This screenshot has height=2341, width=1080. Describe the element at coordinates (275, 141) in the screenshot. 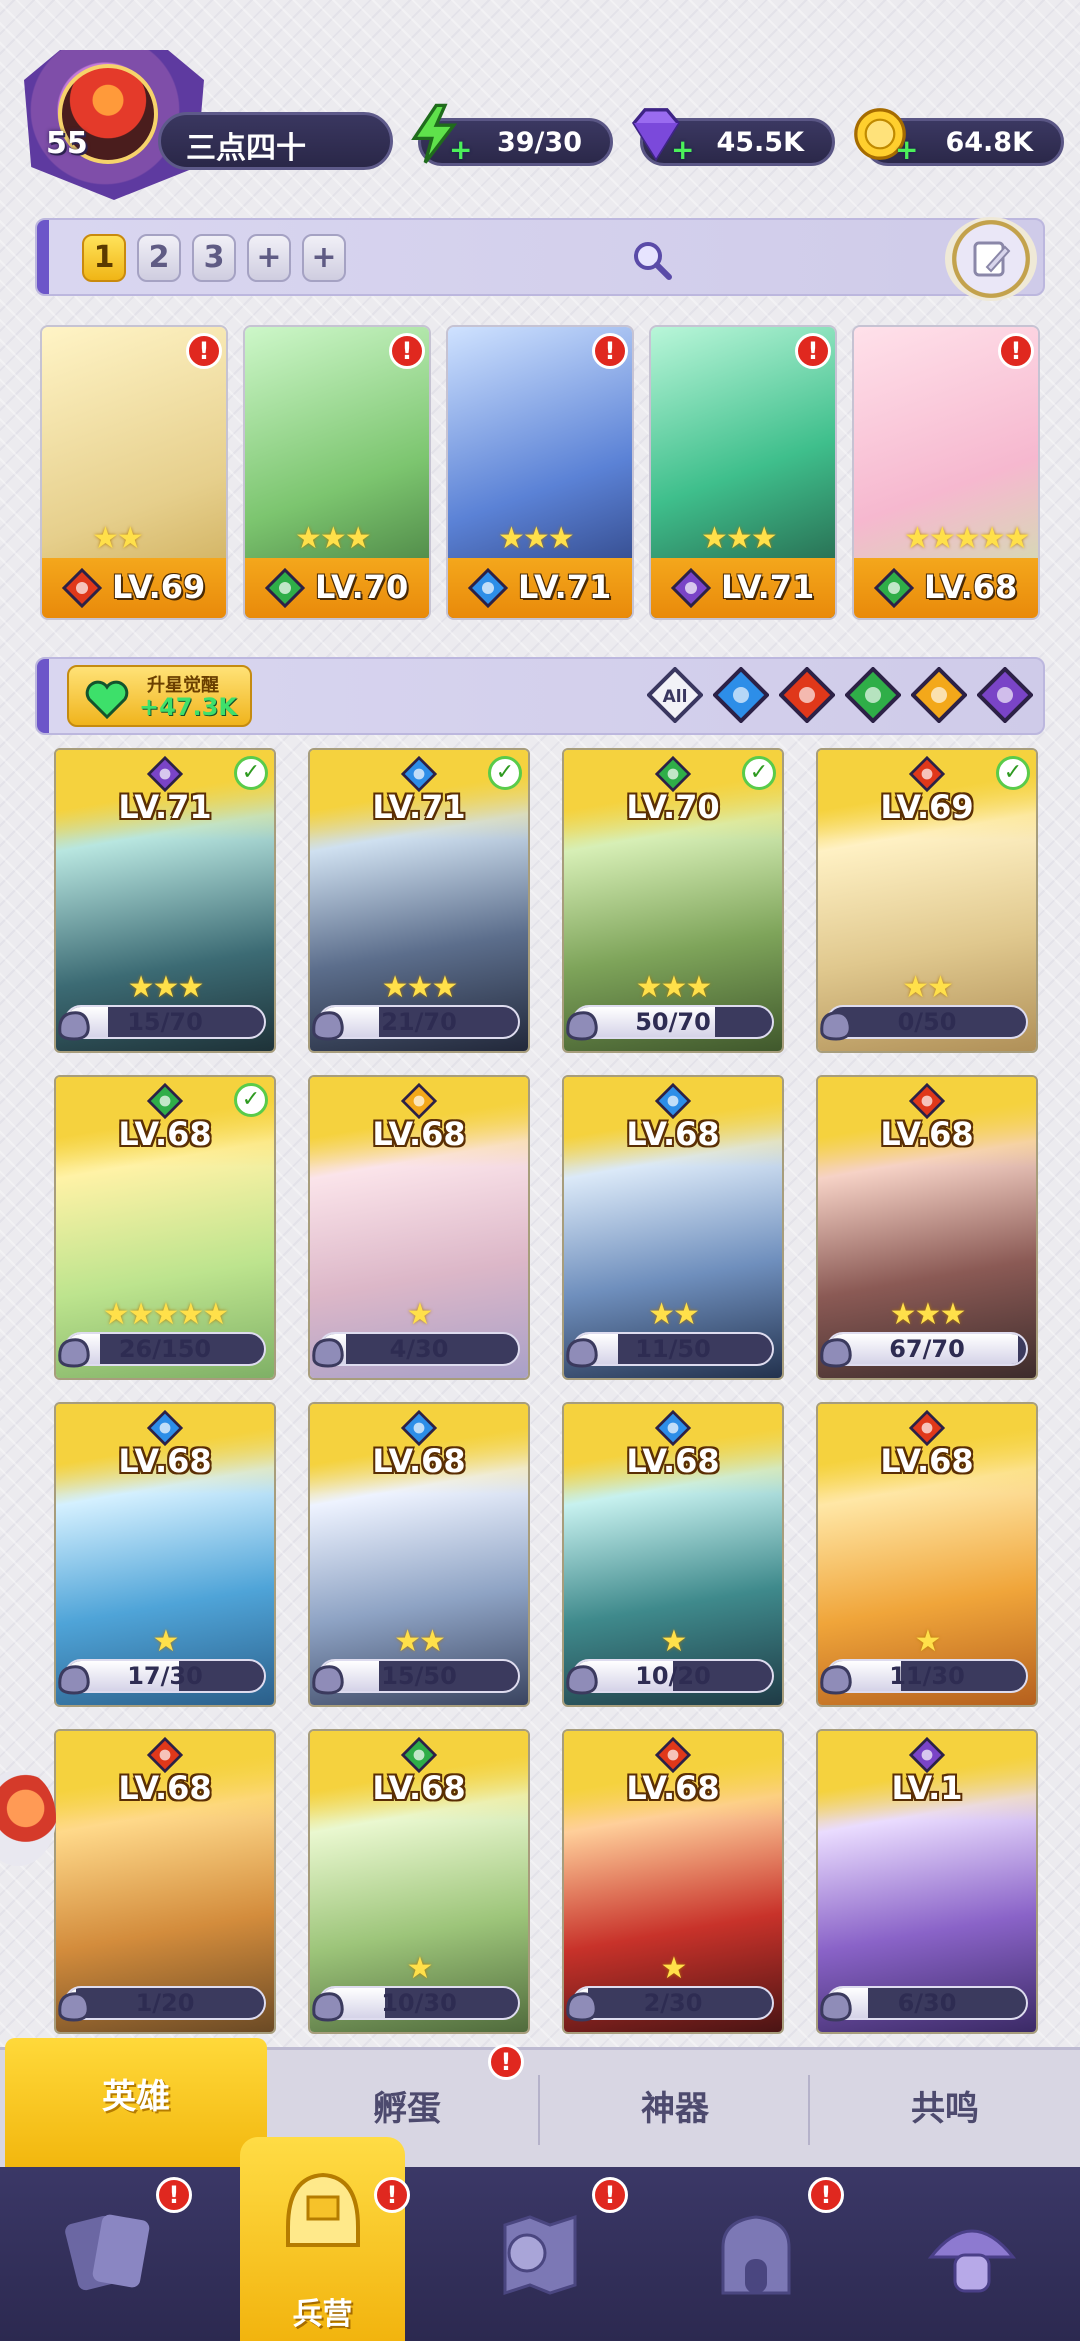

I see `player-name-pill: 三点四十` at that location.